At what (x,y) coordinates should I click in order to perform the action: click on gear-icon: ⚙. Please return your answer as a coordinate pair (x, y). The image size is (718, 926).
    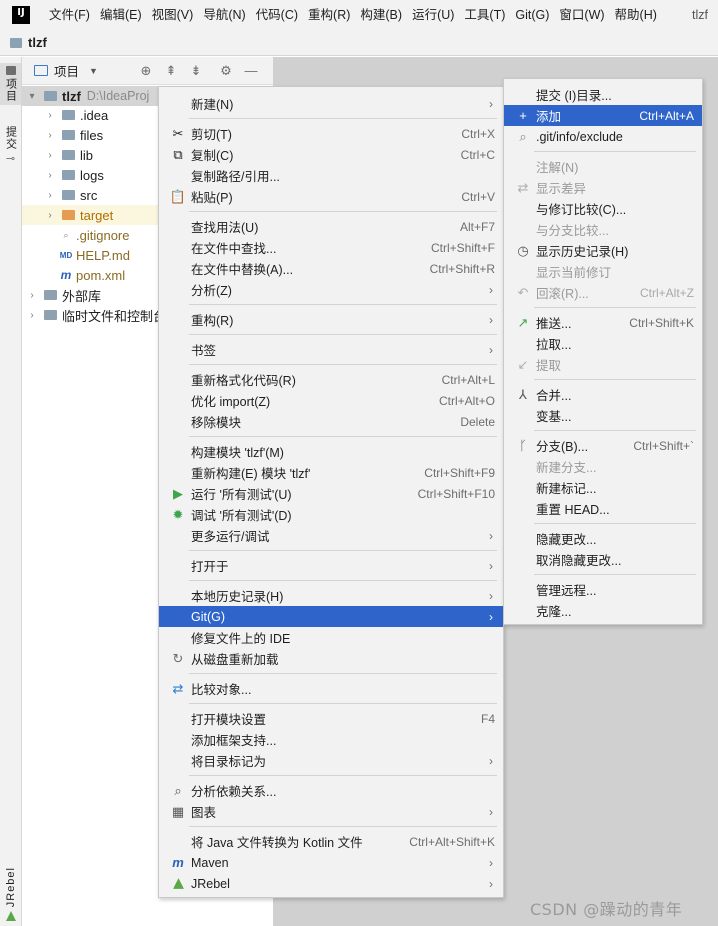
    Looking at the image, I should click on (226, 71).